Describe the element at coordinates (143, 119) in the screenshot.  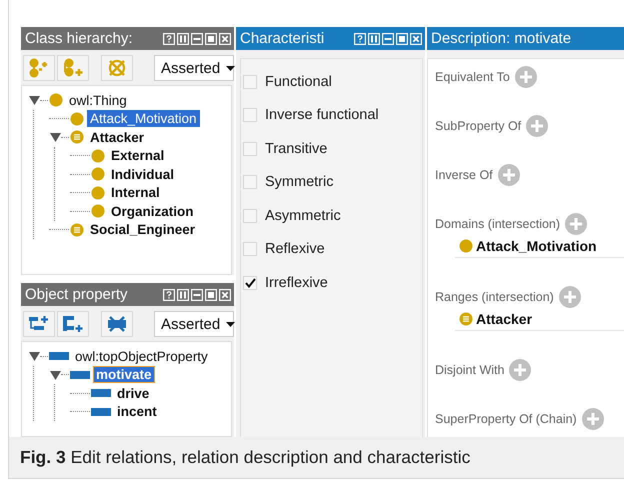
I see `tree-item: Attack_Motivation` at that location.